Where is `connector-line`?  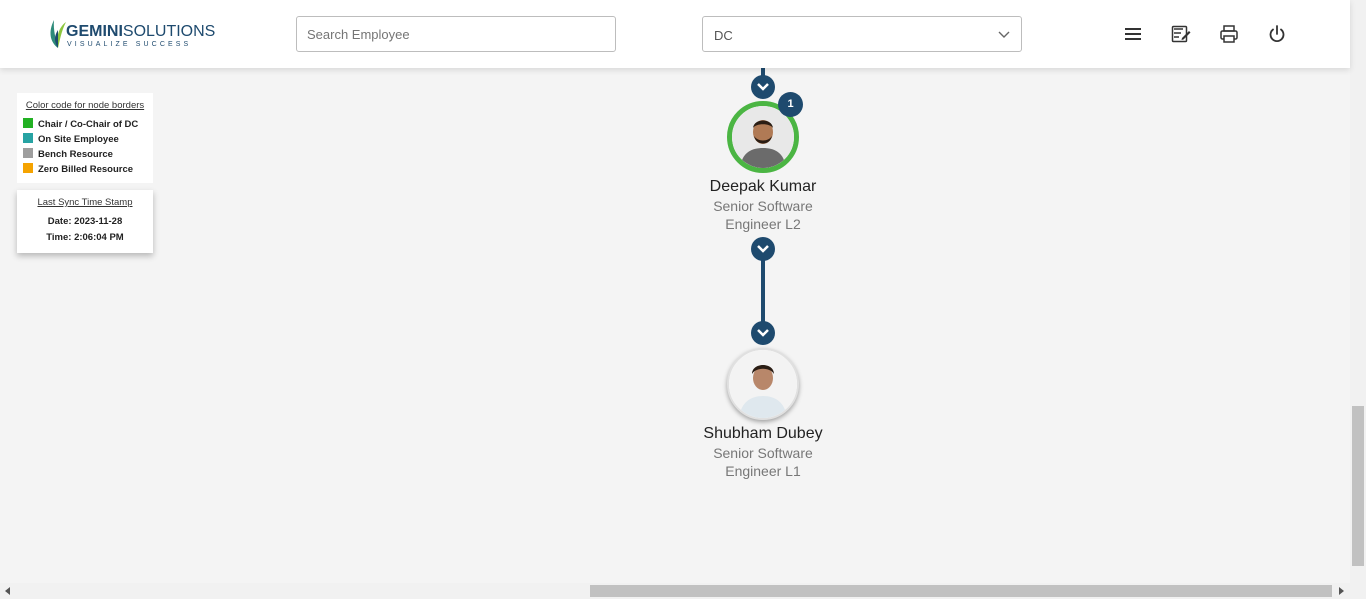 connector-line is located at coordinates (763, 292).